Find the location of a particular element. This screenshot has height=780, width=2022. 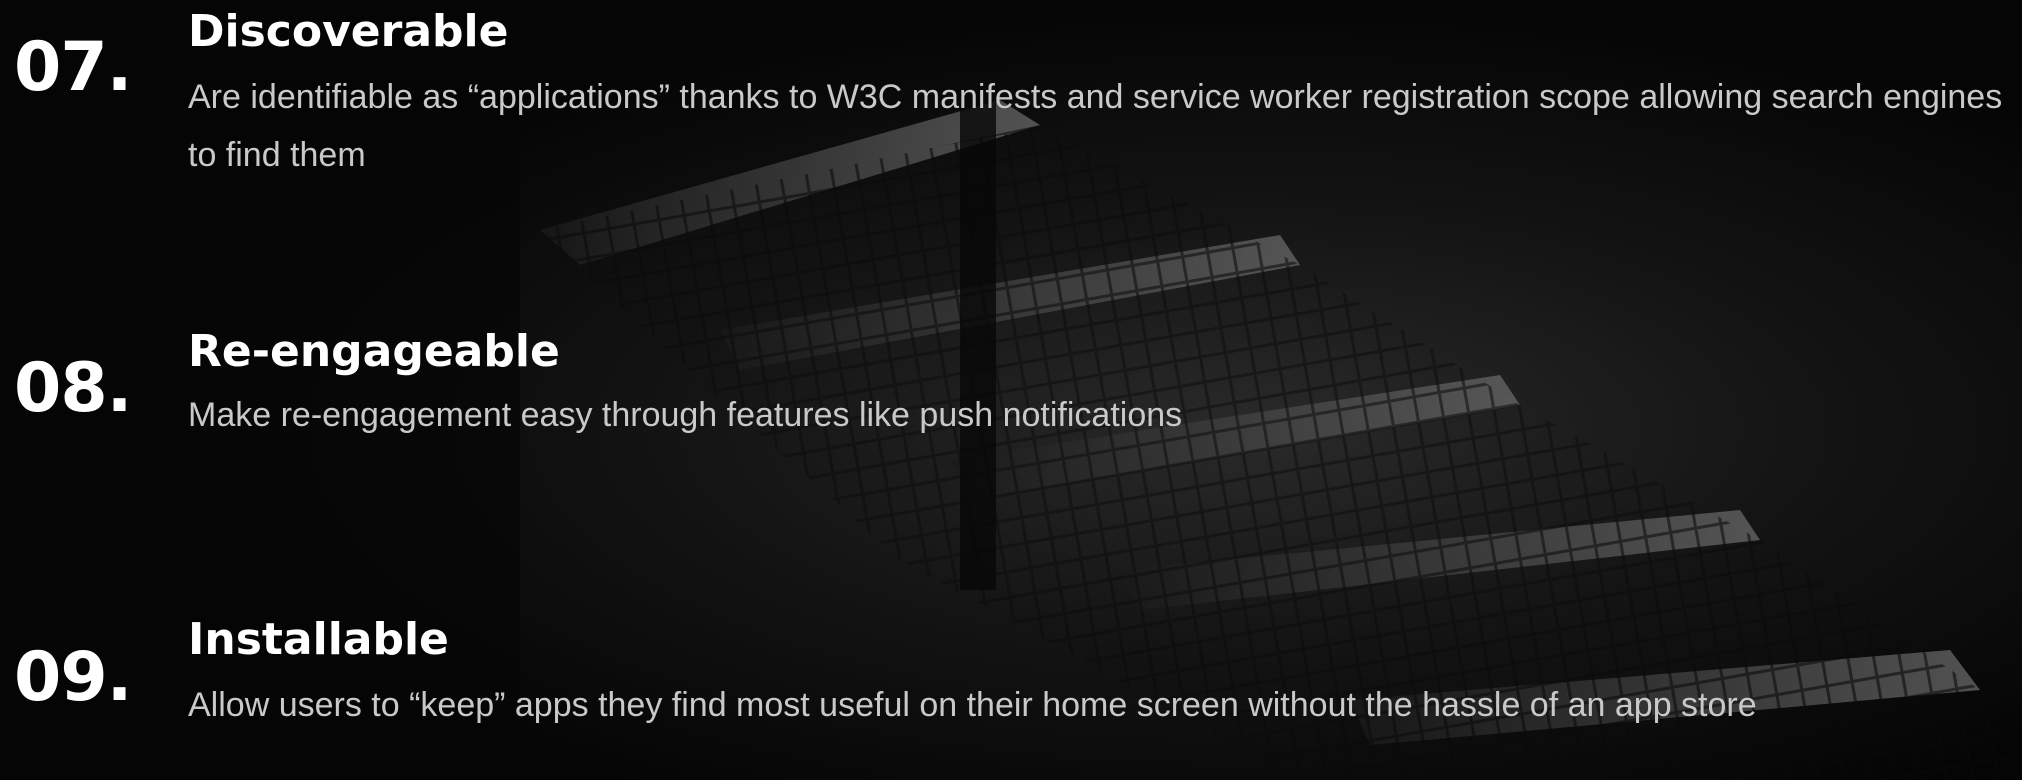

feature-title: Re-engageable is located at coordinates (374, 351).